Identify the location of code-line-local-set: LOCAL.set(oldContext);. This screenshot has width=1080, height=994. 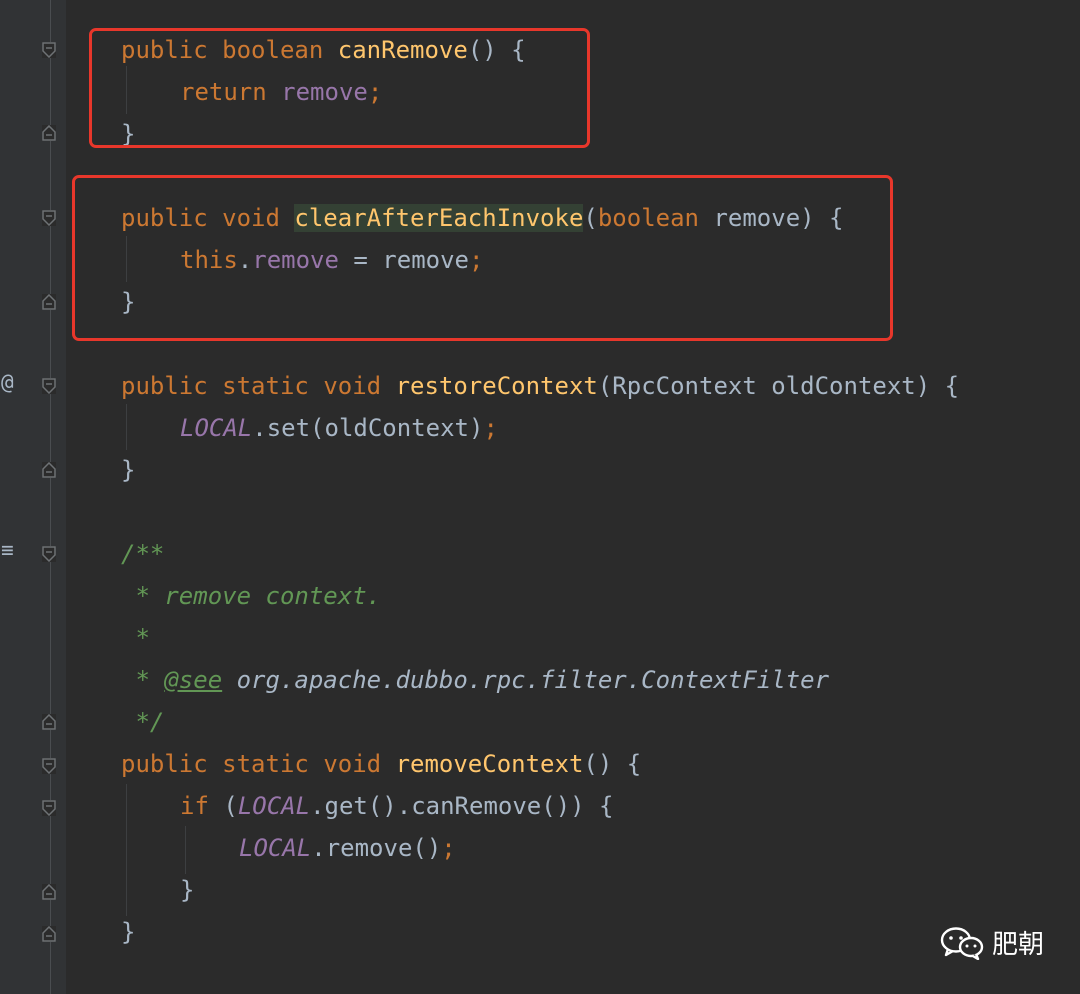
(339, 428).